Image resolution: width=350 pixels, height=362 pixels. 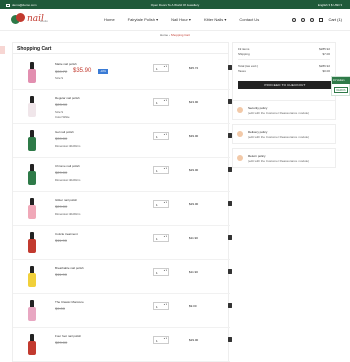 I want to click on nav-fairytale-polish: Fairytale Polish ▾, so click(x=143, y=19).